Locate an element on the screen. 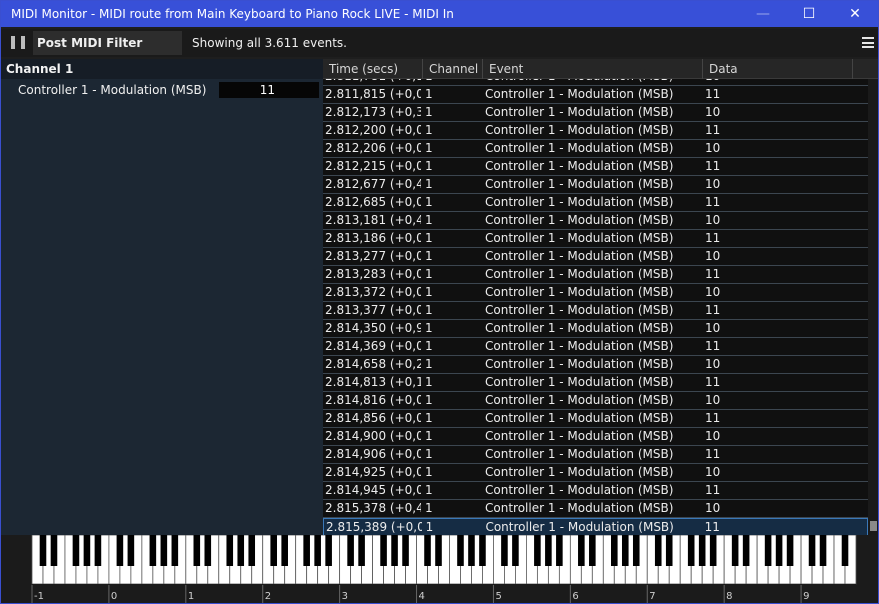 This screenshot has width=879, height=604. piano-keyboard-svg: -1 0 1 2 3 4 5 6 7 8 9 is located at coordinates (439, 569).